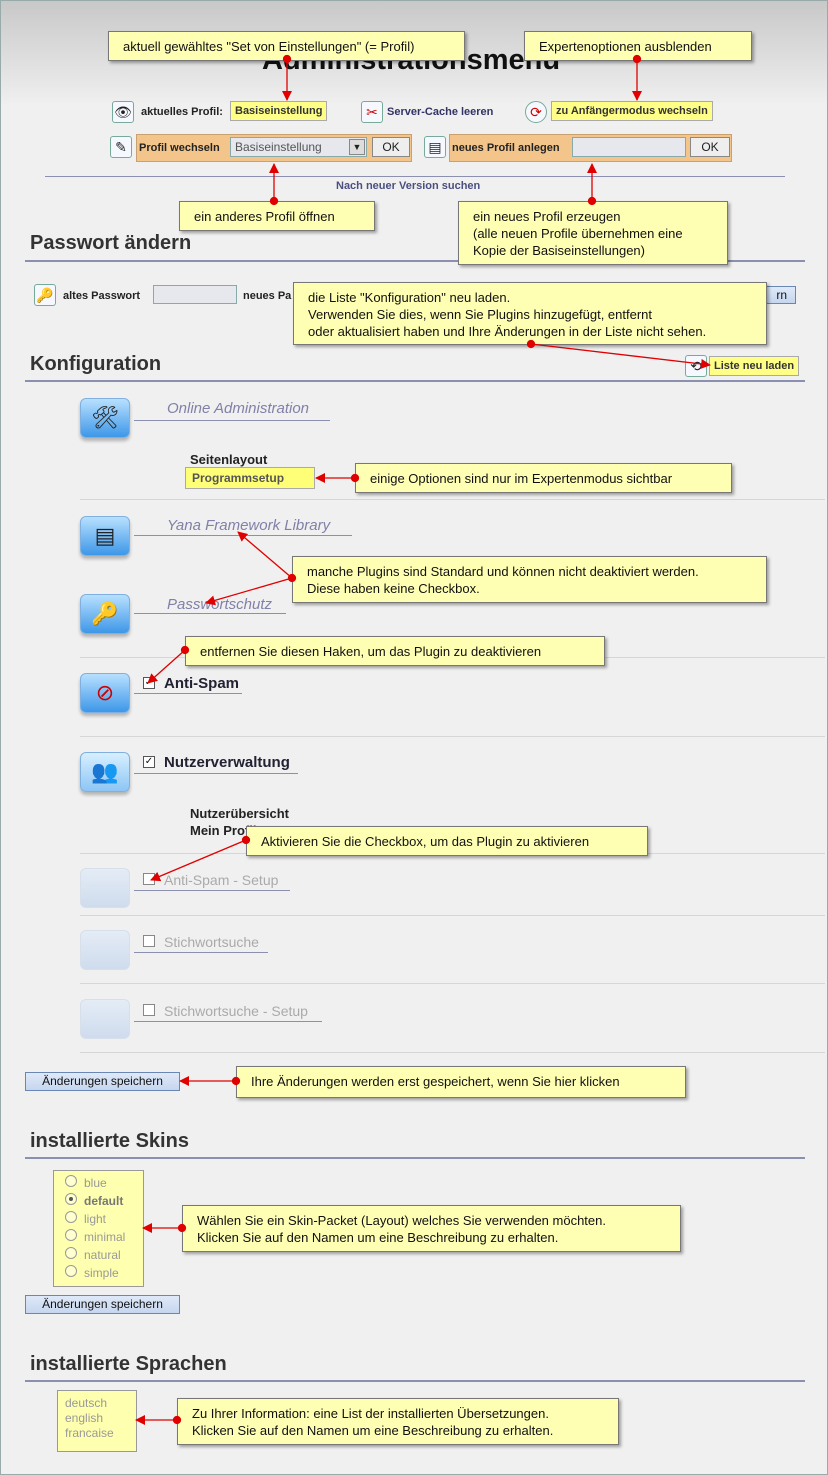 This screenshot has height=1475, width=828. I want to click on note-open-profile: ein anderes Profil öffnen, so click(277, 216).